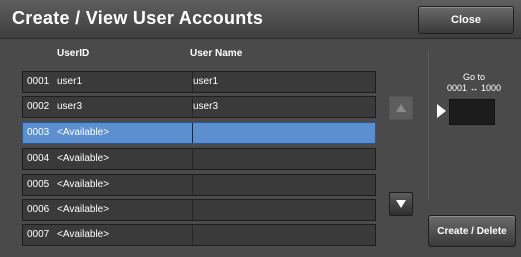 This screenshot has height=257, width=521. Describe the element at coordinates (474, 88) in the screenshot. I see `goto-label-range: 0001 ↔ 1000` at that location.